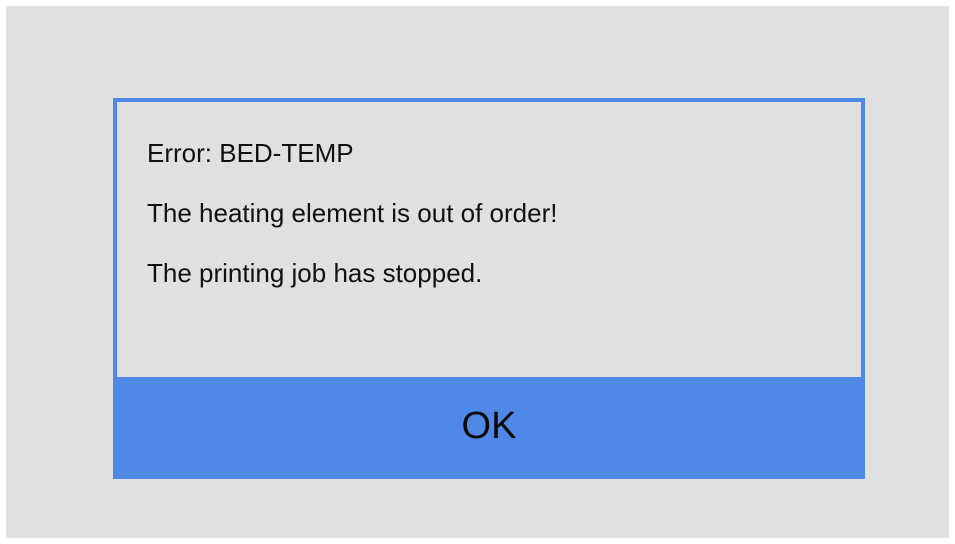 The height and width of the screenshot is (544, 955). I want to click on error-description-text: The heating element is out of order!, so click(352, 213).